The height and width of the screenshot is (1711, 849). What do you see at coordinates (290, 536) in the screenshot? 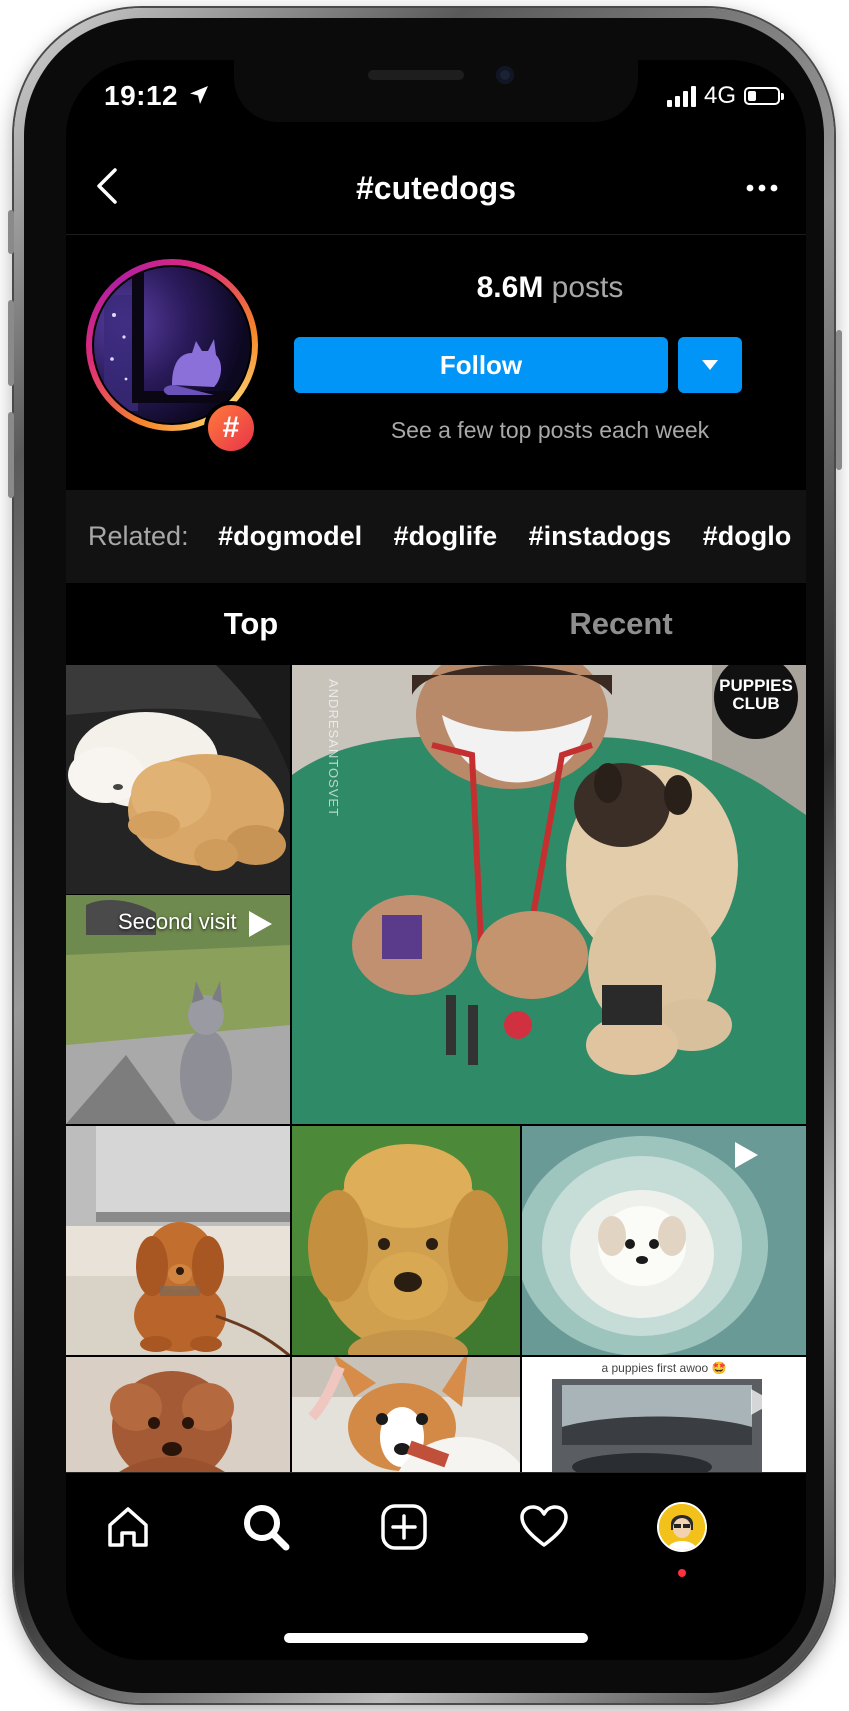
I see `related-tag-dogmodel: #dogmodel` at bounding box center [290, 536].